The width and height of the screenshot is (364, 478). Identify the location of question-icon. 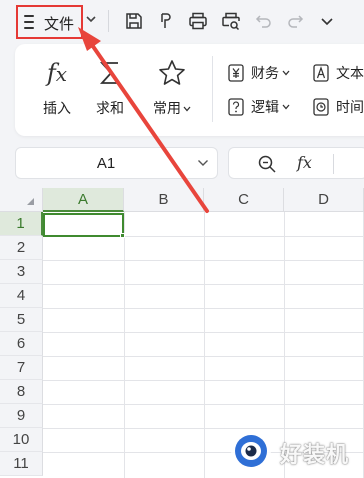
(236, 107).